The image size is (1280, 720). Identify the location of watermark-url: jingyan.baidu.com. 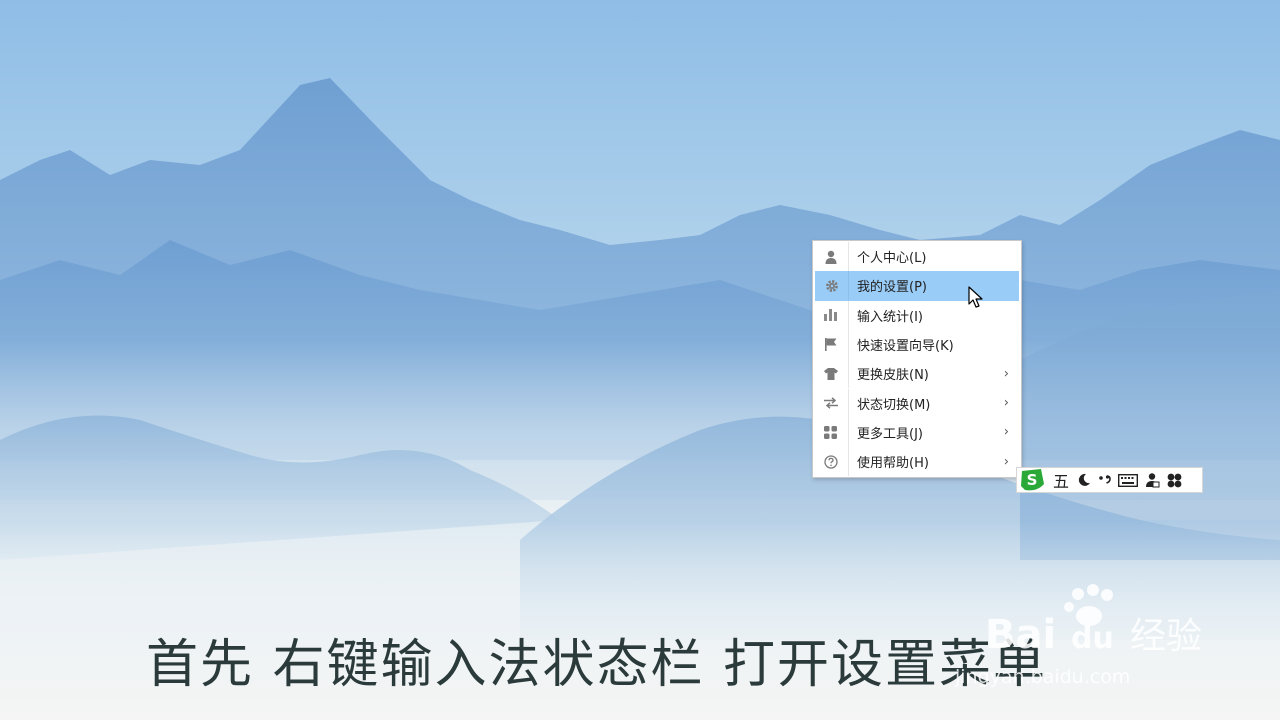
(1043, 677).